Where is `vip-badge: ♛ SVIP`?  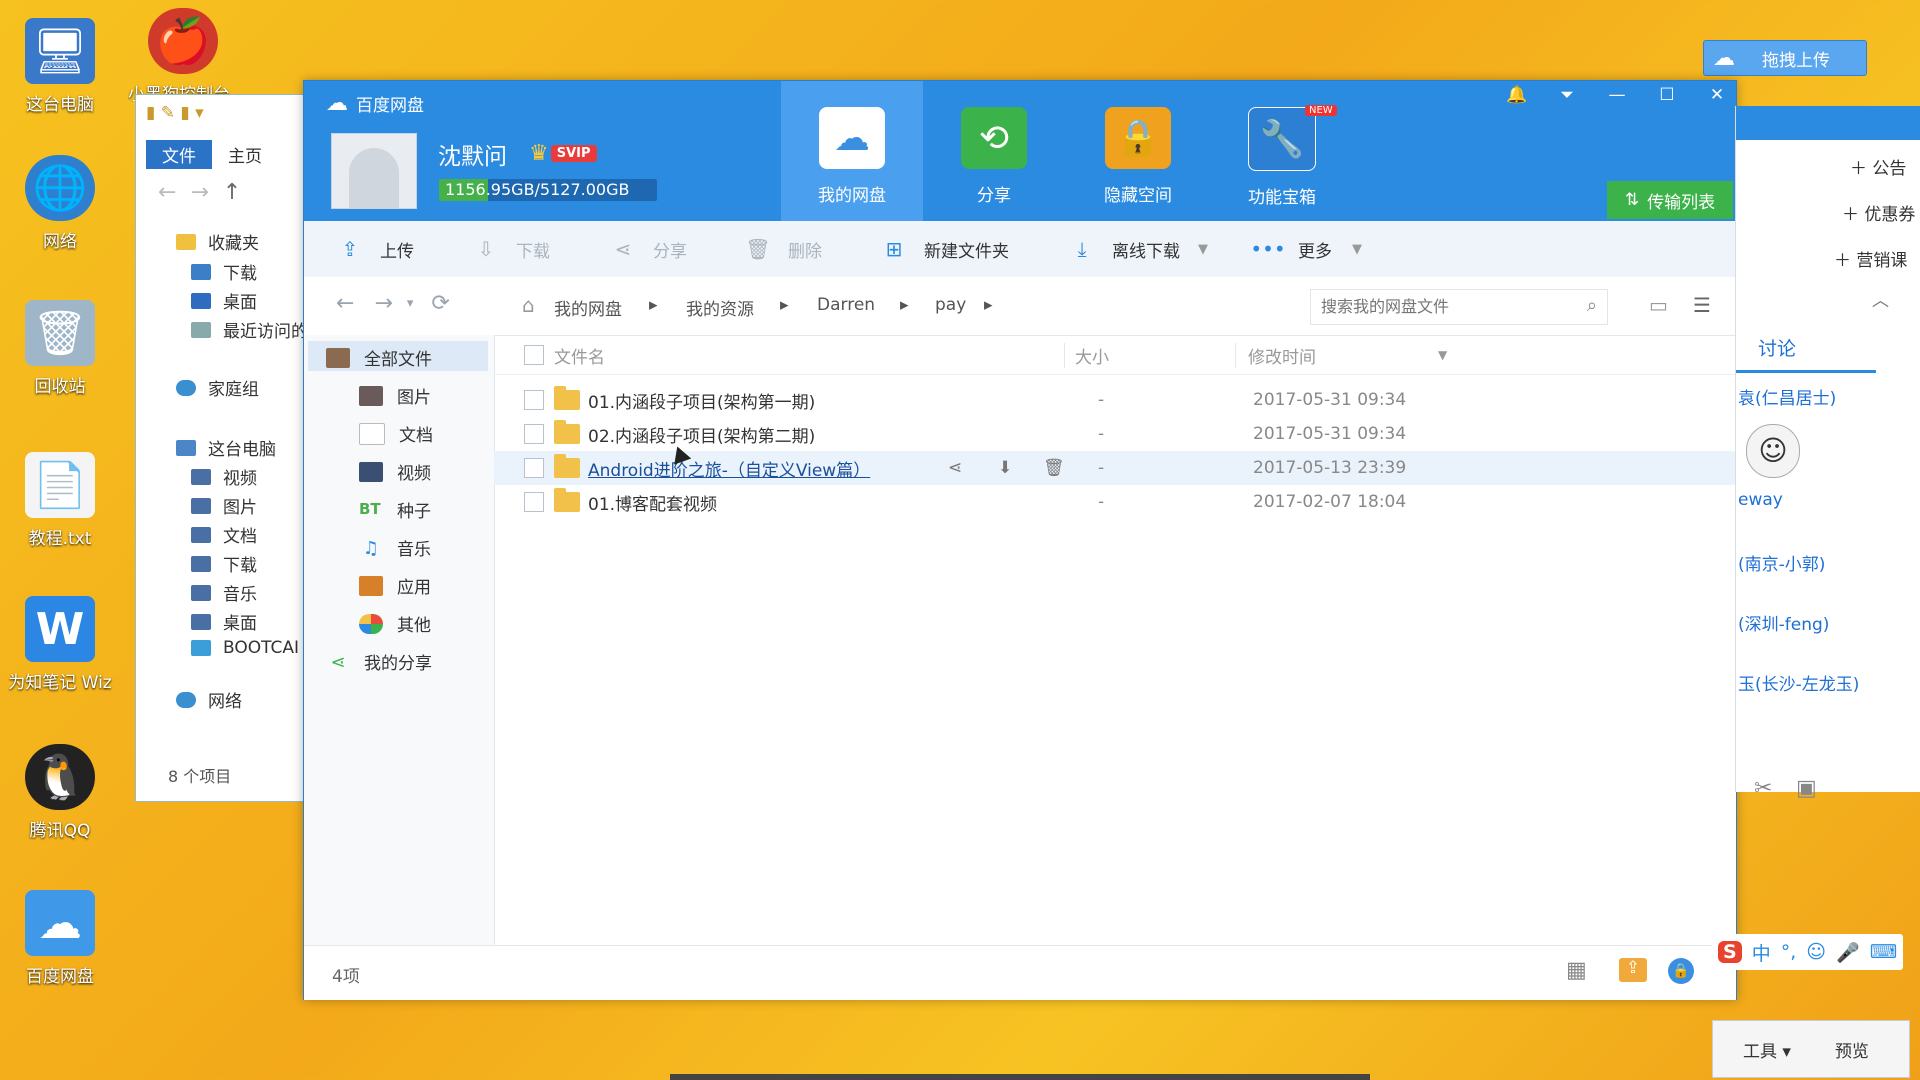 vip-badge: ♛ SVIP is located at coordinates (563, 153).